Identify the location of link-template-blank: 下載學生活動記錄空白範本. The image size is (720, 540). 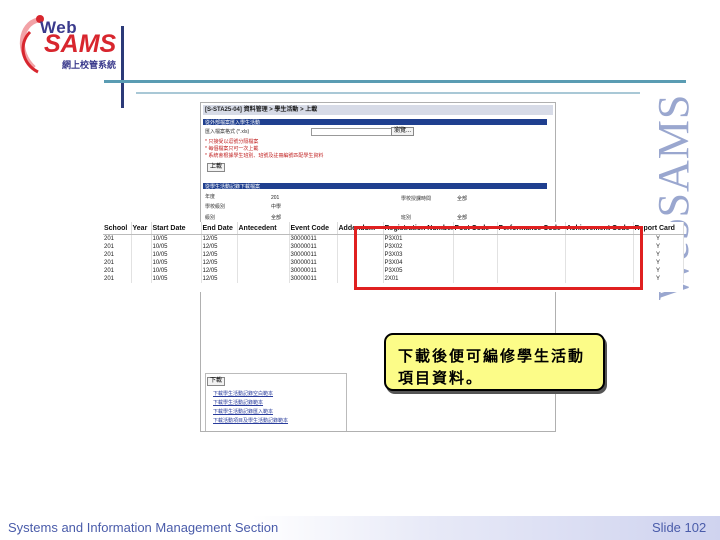
(250, 394).